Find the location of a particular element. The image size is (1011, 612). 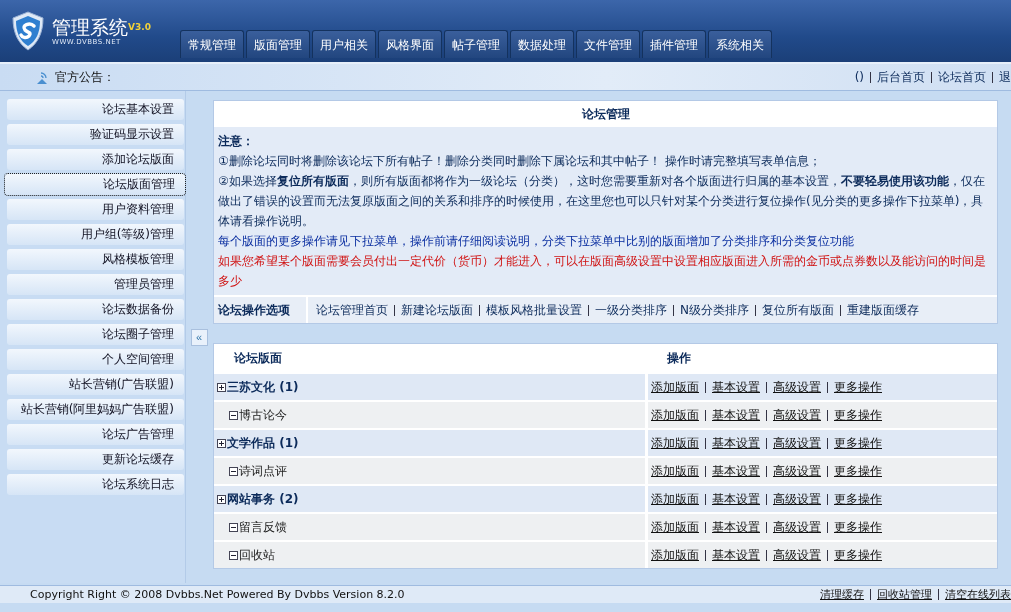

sidebar-item: 论坛广告管理 is located at coordinates (95, 434).